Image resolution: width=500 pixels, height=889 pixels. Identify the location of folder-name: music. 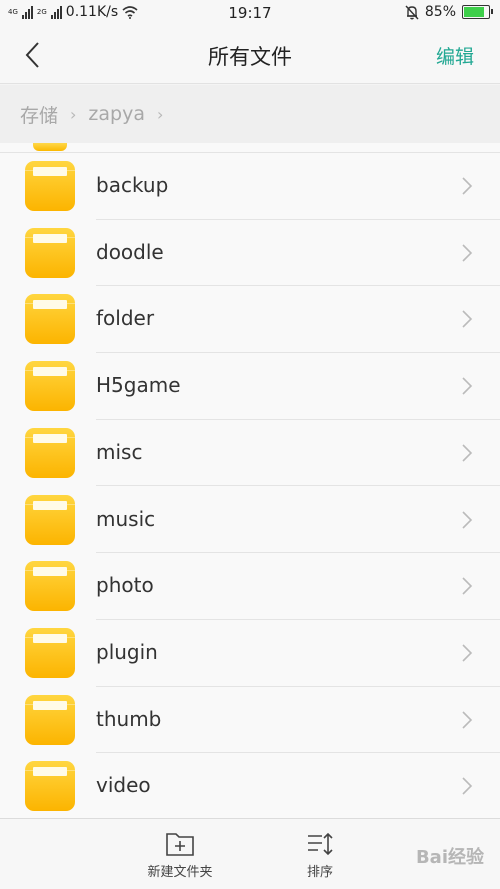
(126, 518).